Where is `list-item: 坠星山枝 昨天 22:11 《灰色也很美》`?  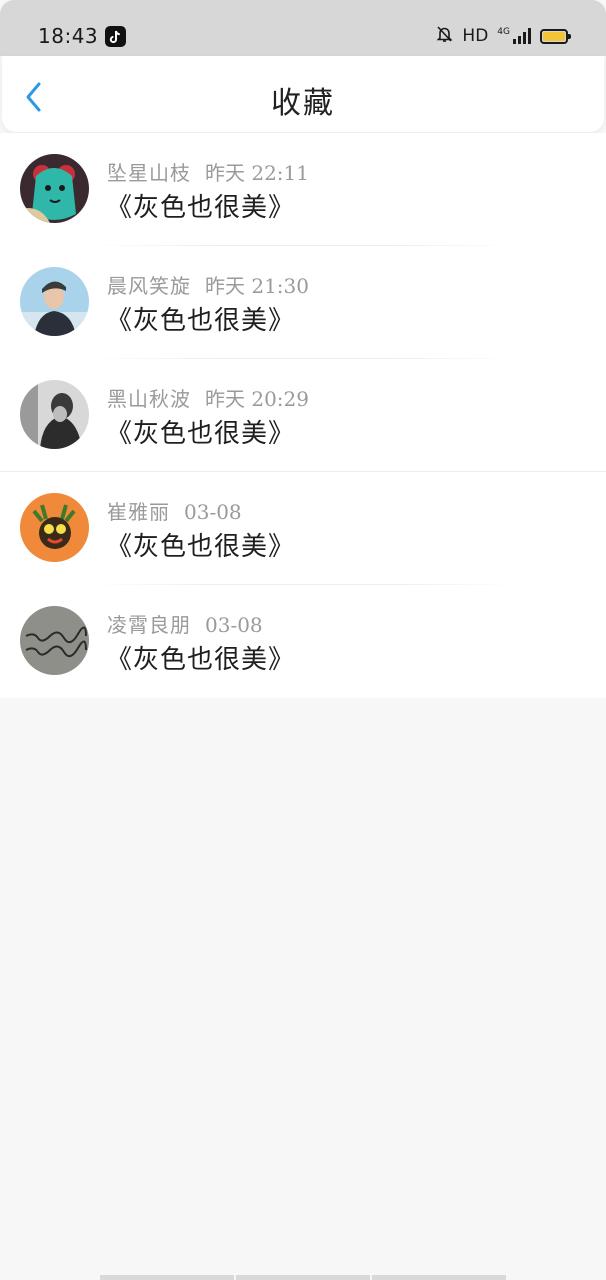 list-item: 坠星山枝 昨天 22:11 《灰色也很美》 is located at coordinates (303, 189).